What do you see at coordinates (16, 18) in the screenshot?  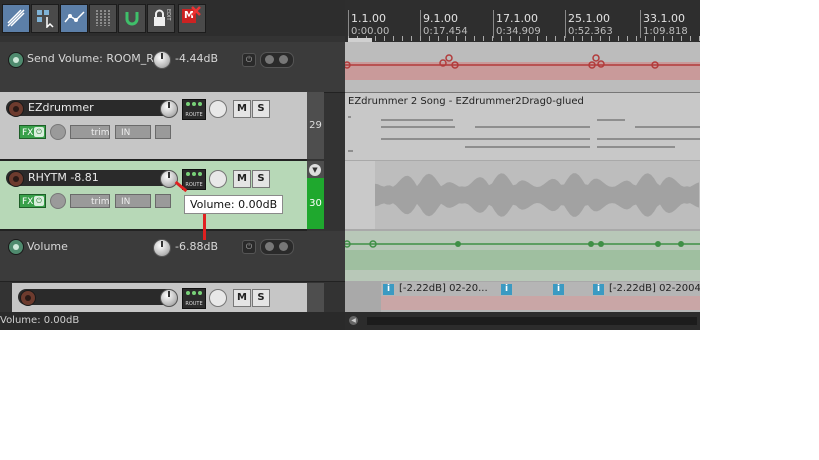 I see `ripple-edit-icon` at bounding box center [16, 18].